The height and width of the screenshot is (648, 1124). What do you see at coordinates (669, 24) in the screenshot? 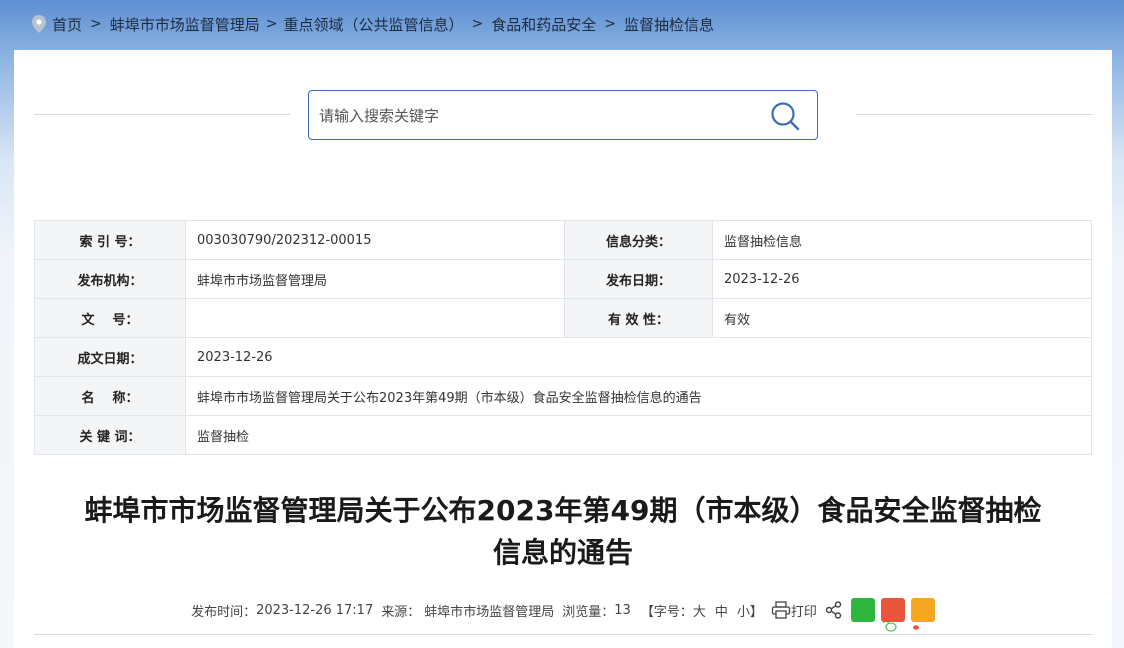
I see `breadcrumb-current: 监督抽检信息` at bounding box center [669, 24].